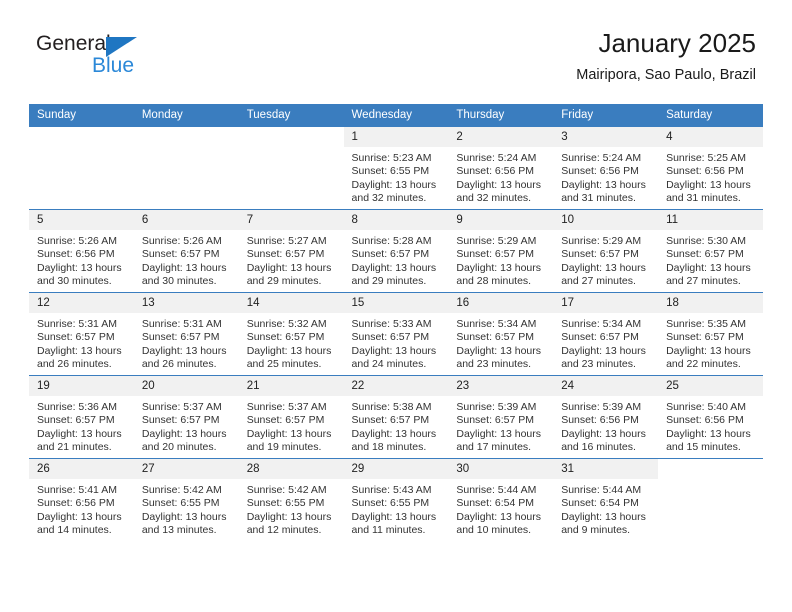 Image resolution: width=792 pixels, height=612 pixels. I want to click on daylight-text: Daylight: 13 hours and 32 minutes., so click(394, 191).